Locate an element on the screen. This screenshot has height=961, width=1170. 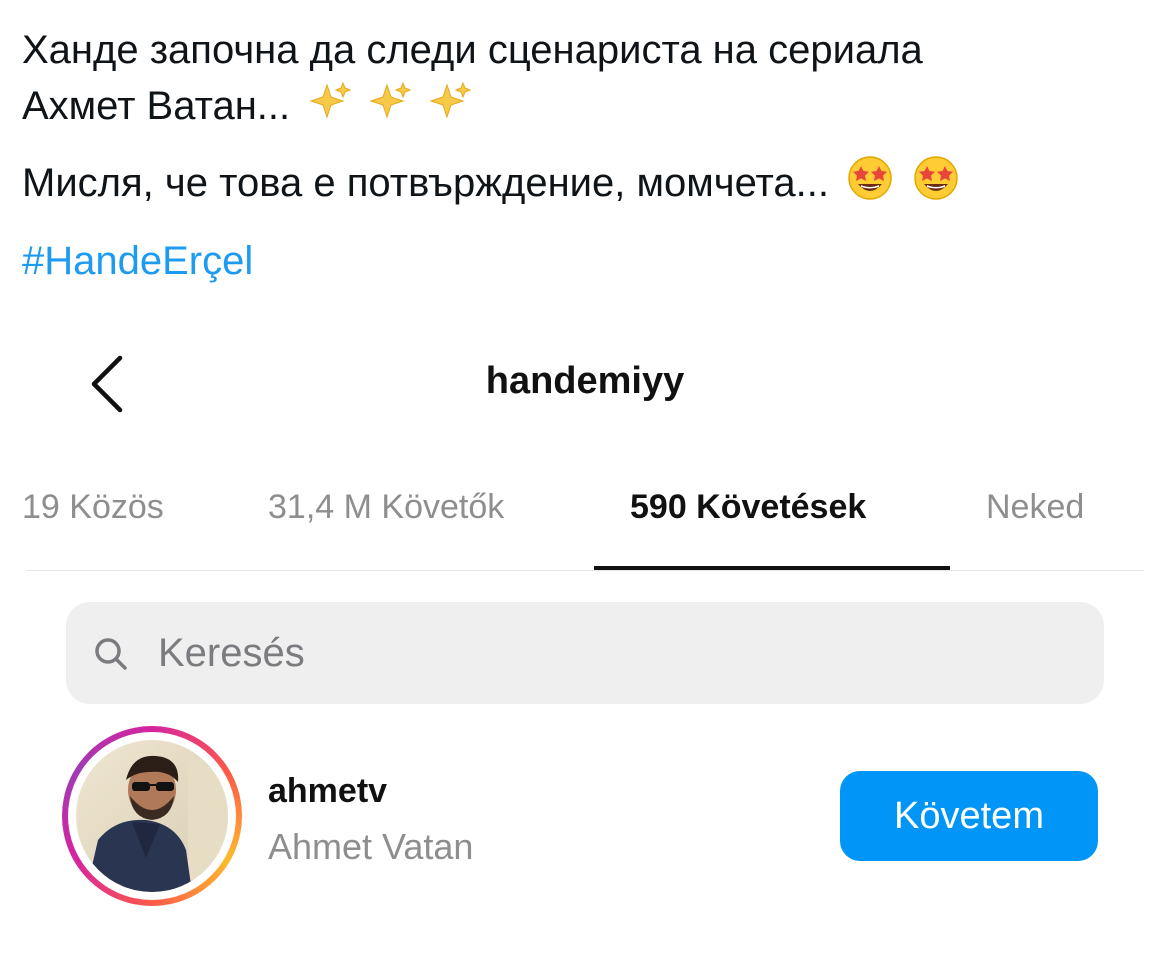
search-input: Keresés is located at coordinates (585, 653).